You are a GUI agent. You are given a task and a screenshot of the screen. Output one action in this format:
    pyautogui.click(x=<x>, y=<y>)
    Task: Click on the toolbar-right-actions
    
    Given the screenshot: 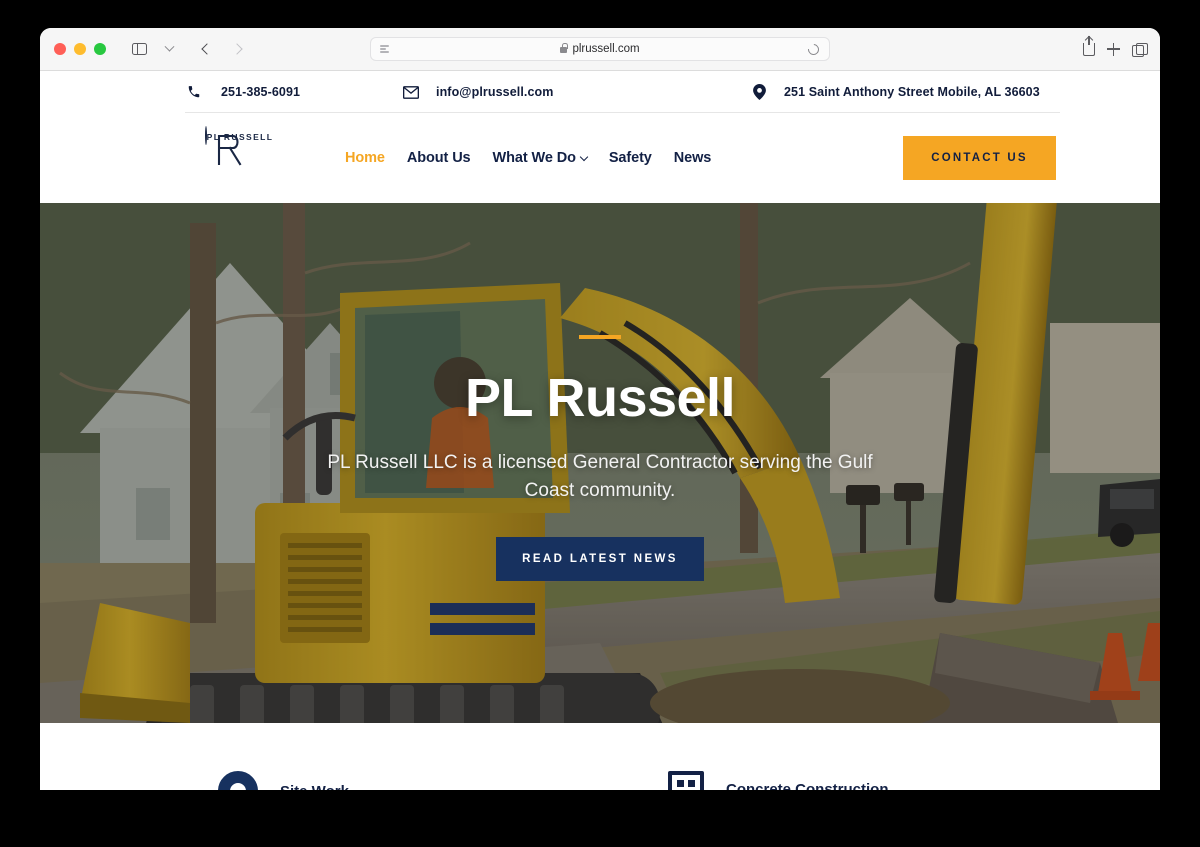 What is the action you would take?
    pyautogui.click(x=1115, y=46)
    